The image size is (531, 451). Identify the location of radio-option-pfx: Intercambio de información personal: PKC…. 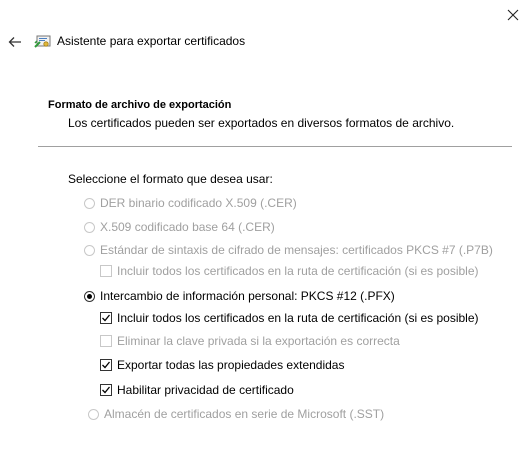
(239, 296).